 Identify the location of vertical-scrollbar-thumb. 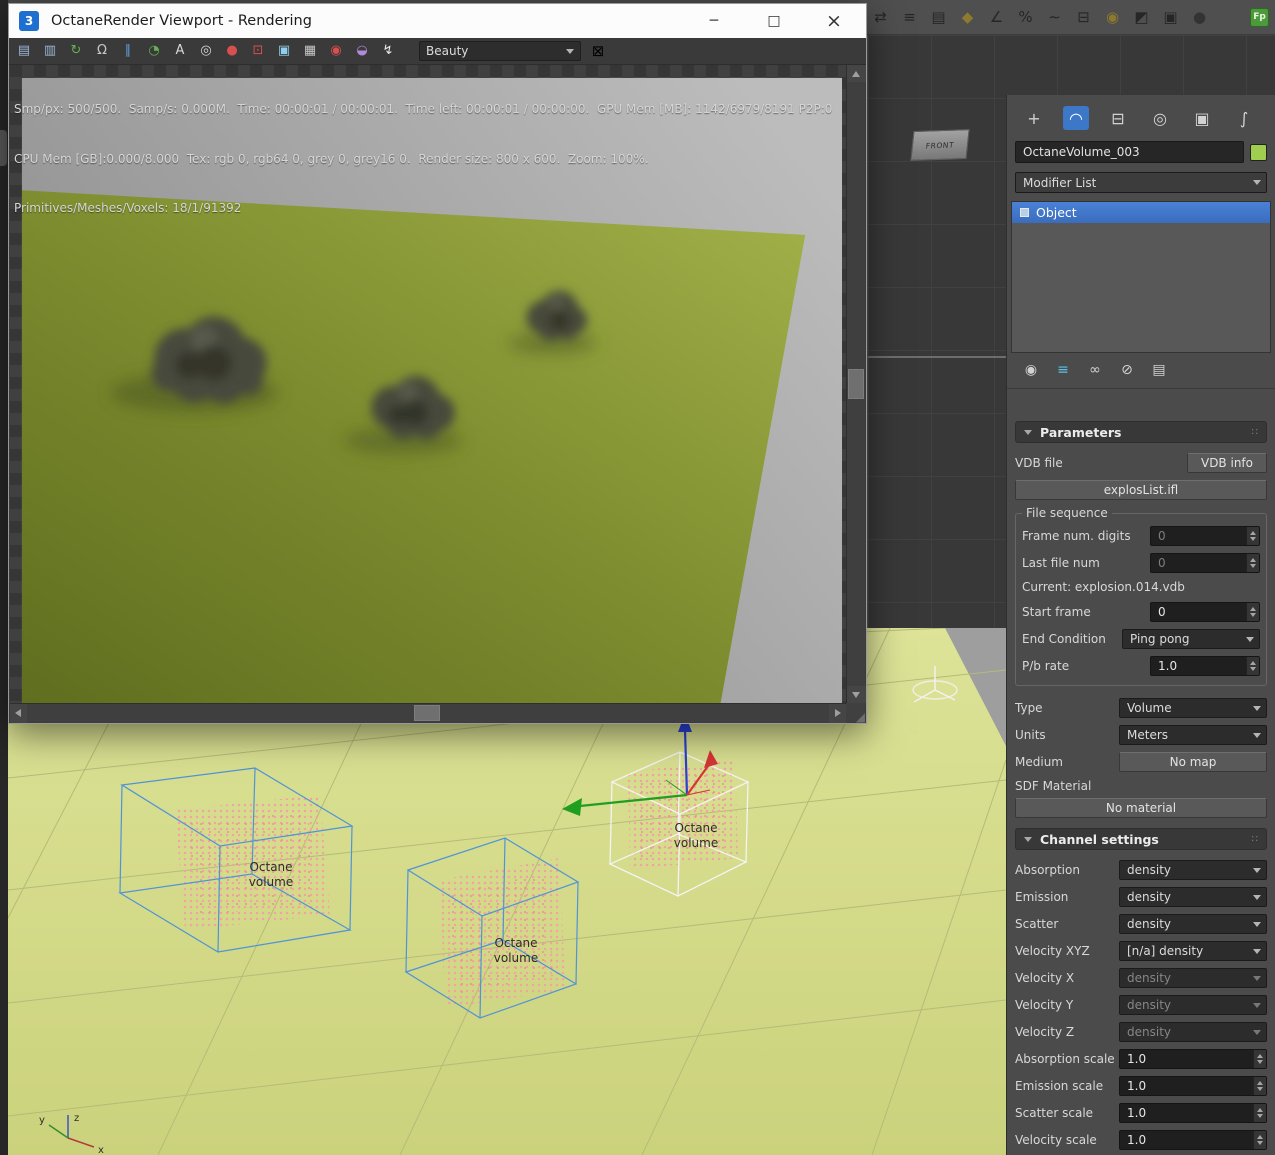
(856, 384).